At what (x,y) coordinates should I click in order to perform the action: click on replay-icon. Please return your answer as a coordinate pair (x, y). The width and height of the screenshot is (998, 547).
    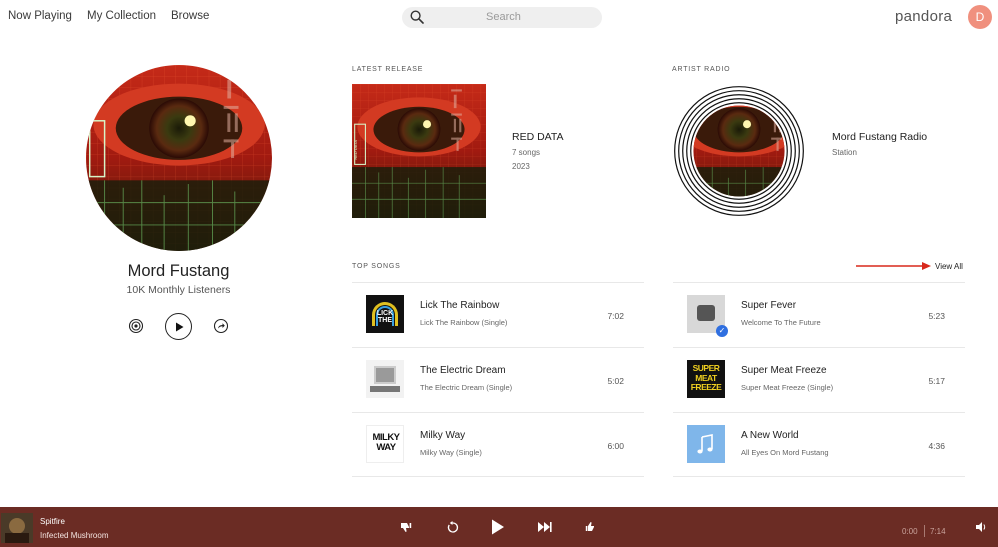
    Looking at the image, I should click on (452, 526).